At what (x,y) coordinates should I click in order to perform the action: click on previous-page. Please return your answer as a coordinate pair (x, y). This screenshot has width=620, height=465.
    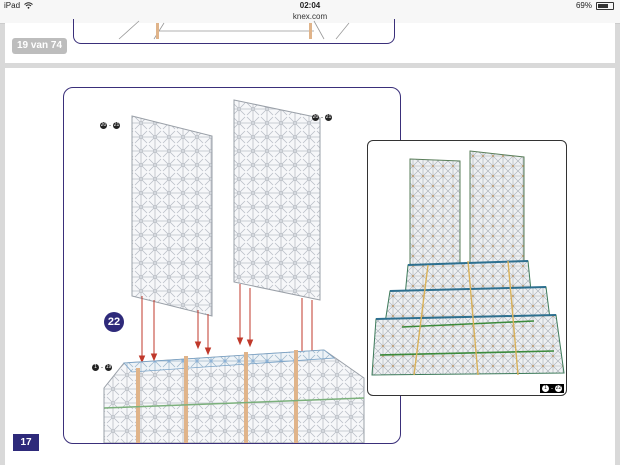
    Looking at the image, I should click on (310, 41).